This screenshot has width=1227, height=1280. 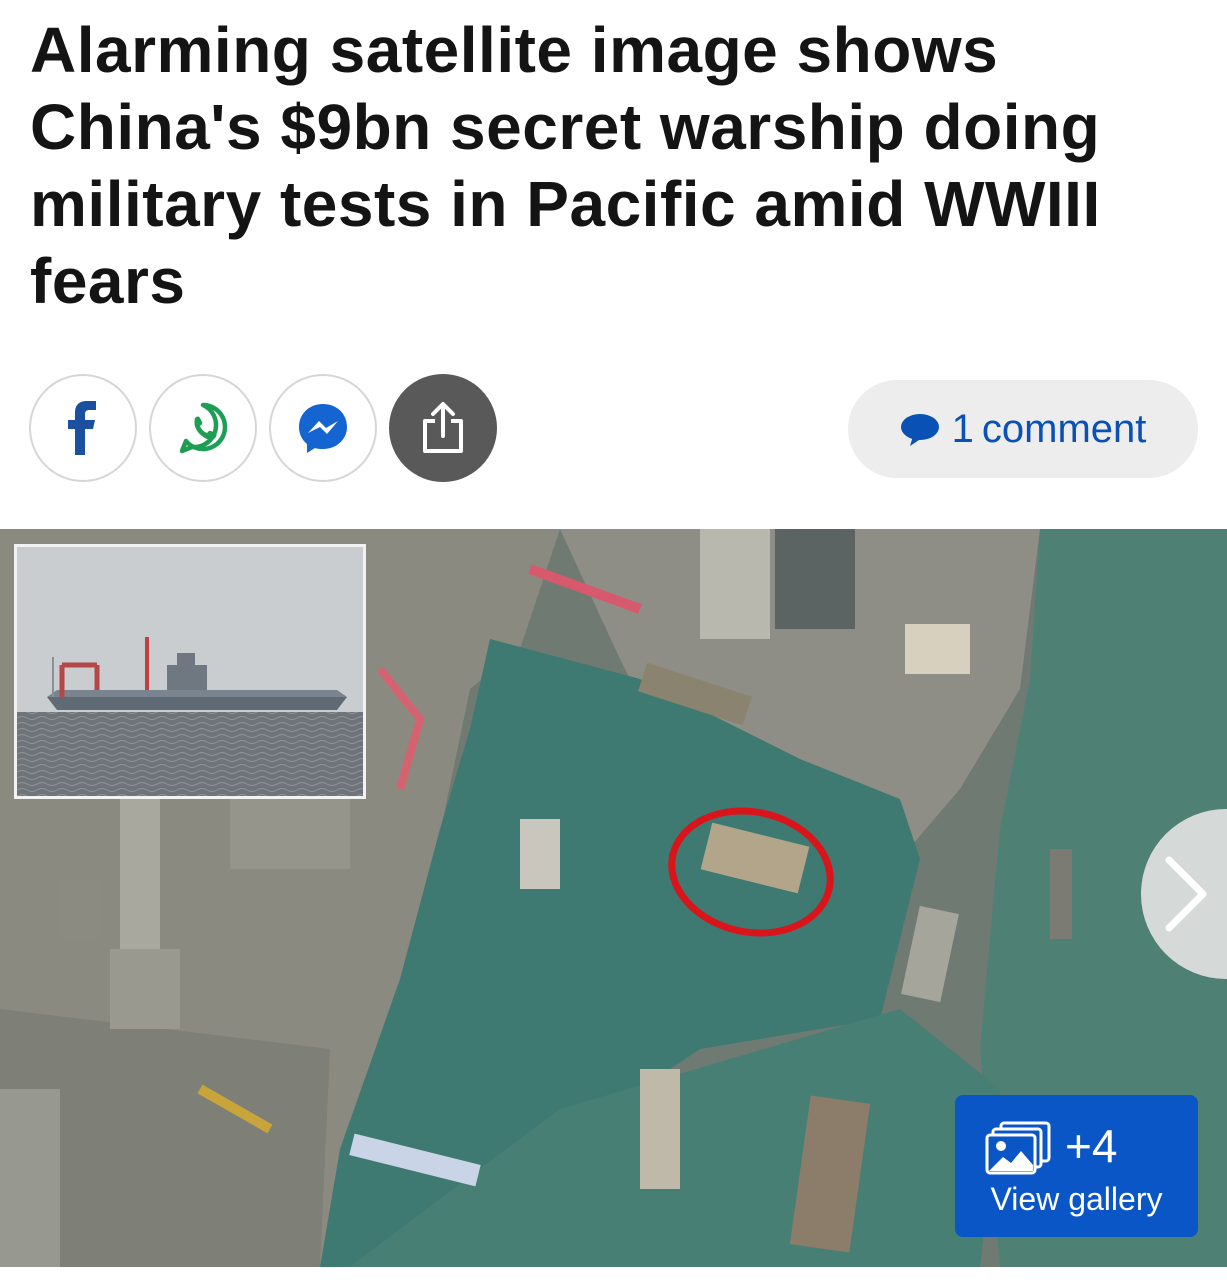 I want to click on gallery-icon, so click(x=1018, y=1148).